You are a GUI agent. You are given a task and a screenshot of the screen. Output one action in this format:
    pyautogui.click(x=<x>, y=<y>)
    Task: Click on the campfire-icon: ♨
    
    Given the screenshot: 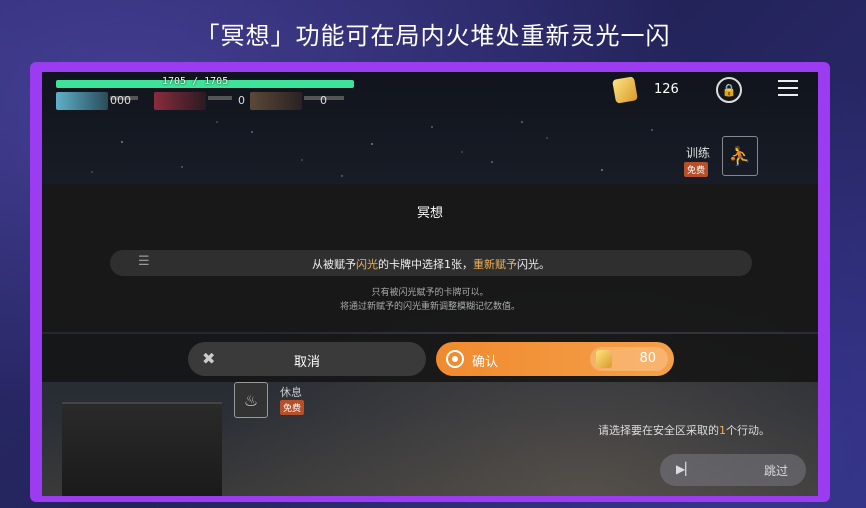 What is the action you would take?
    pyautogui.click(x=251, y=400)
    